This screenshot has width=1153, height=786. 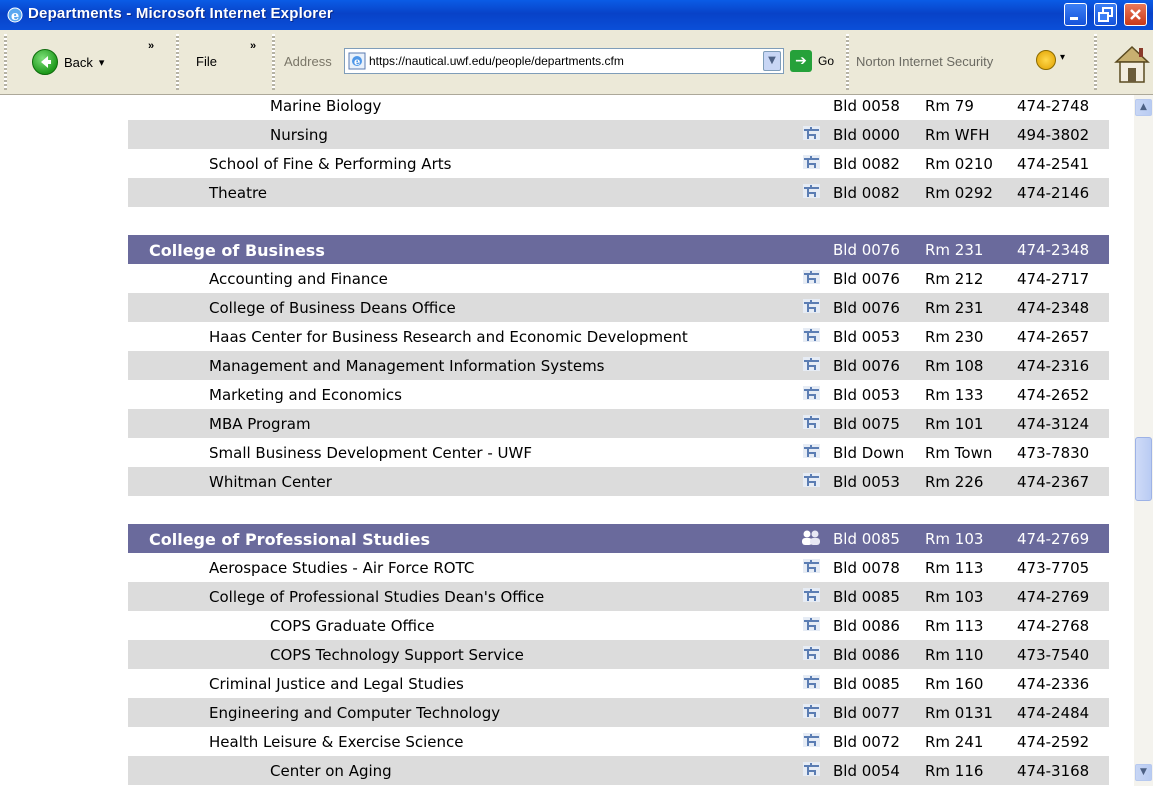 What do you see at coordinates (954, 684) in the screenshot?
I see `room-number: Rm 160` at bounding box center [954, 684].